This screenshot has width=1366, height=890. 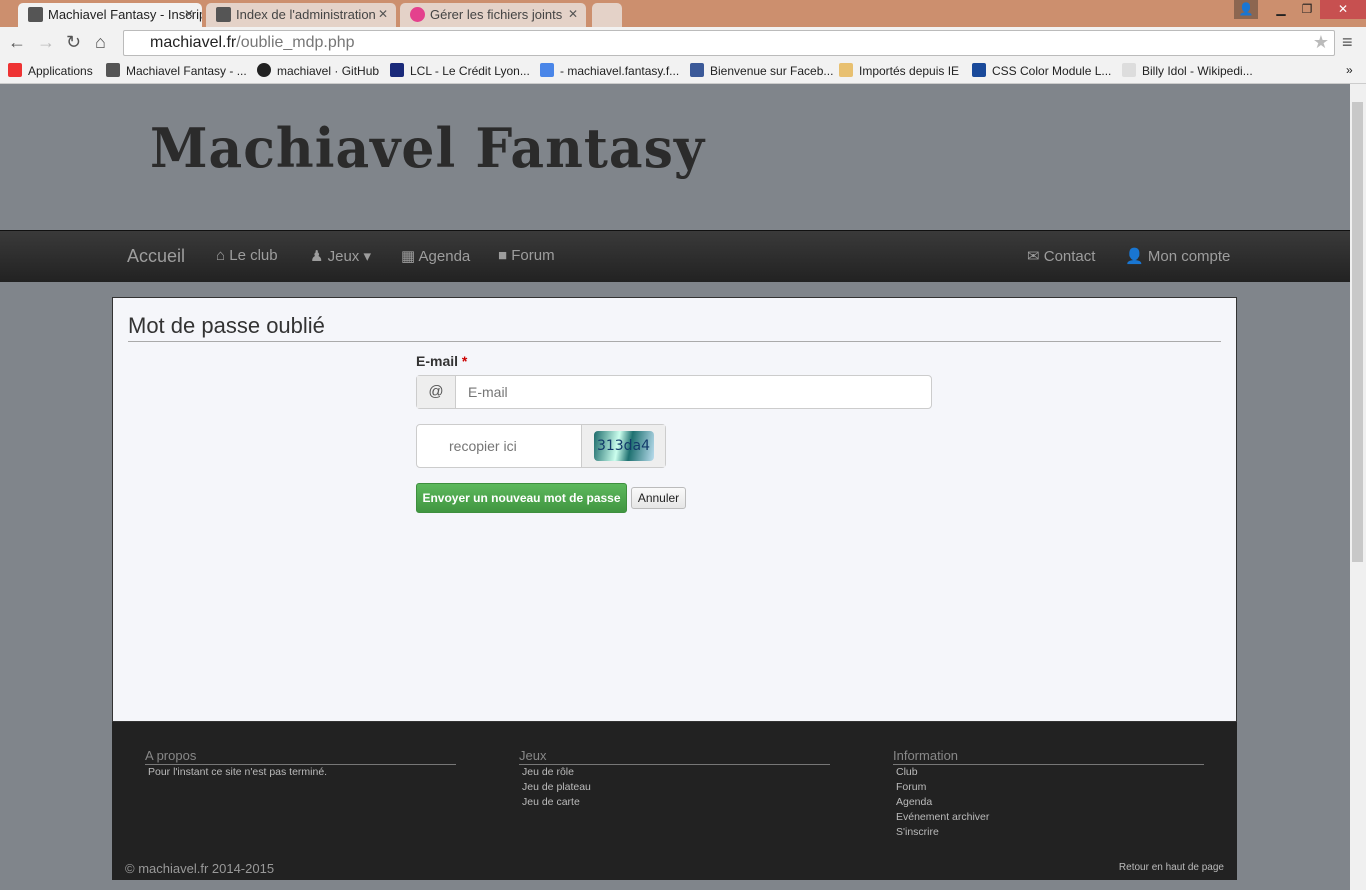 I want to click on facebook-icon, so click(x=697, y=70).